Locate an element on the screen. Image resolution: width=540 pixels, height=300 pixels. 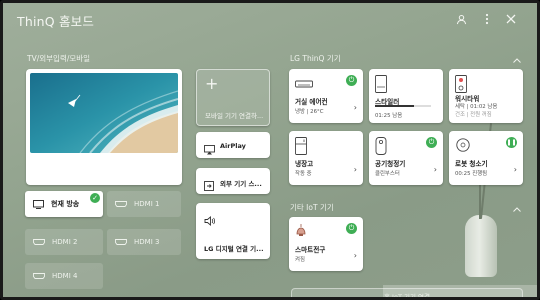
speaker-icon is located at coordinates (210, 220).